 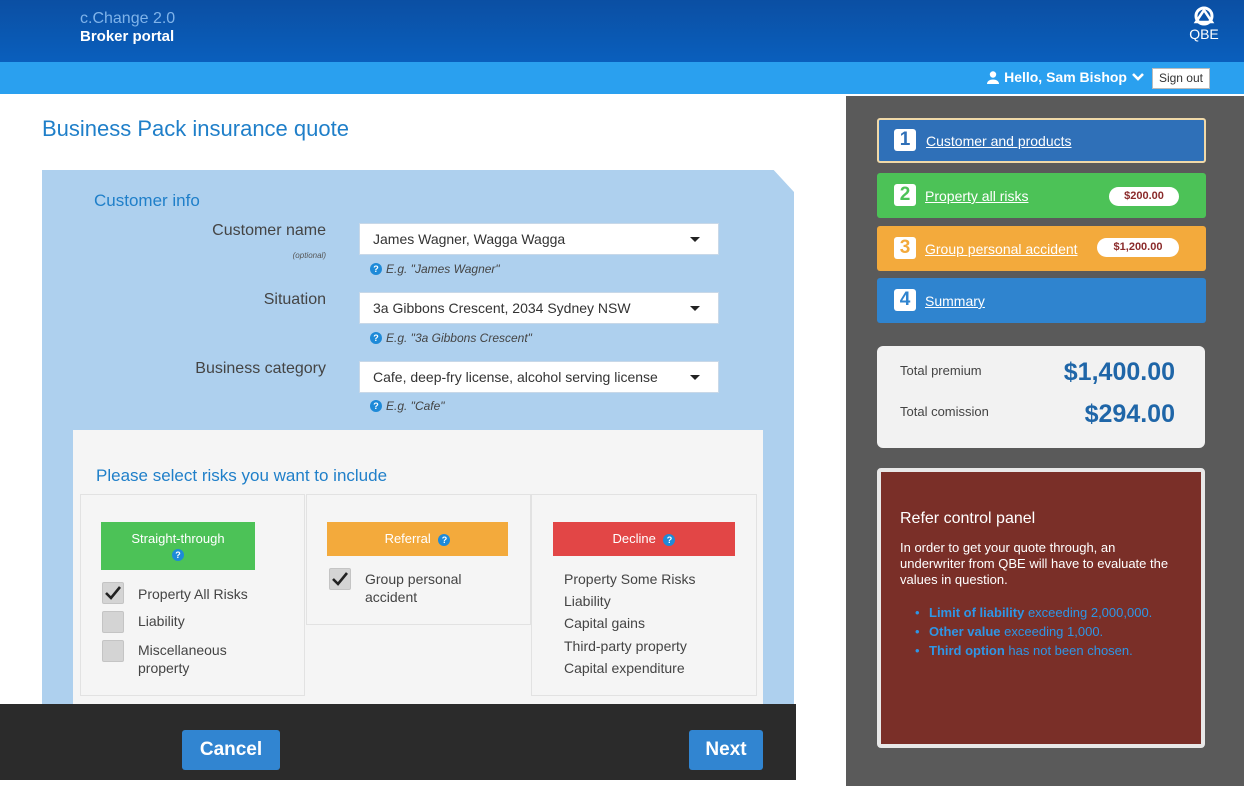 What do you see at coordinates (1204, 34) in the screenshot?
I see `logo-text: QBE` at bounding box center [1204, 34].